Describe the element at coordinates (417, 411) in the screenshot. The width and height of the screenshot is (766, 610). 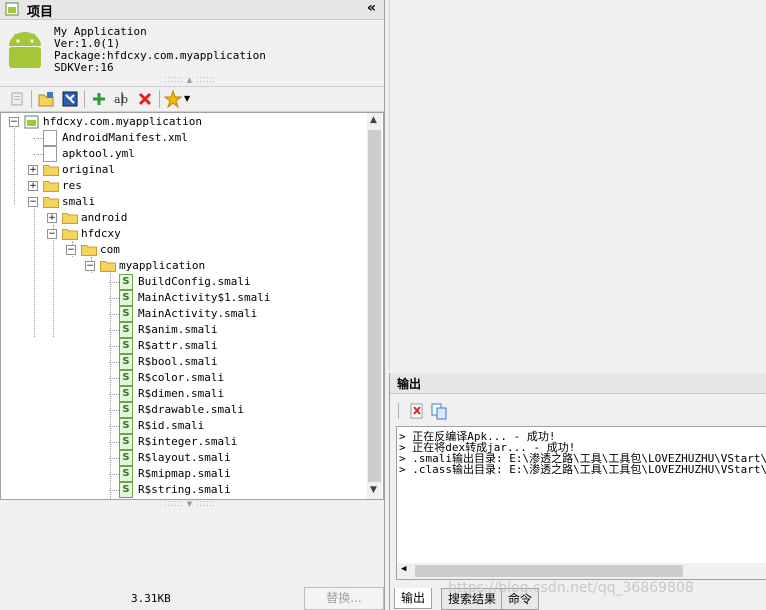
I see `clear-icon` at that location.